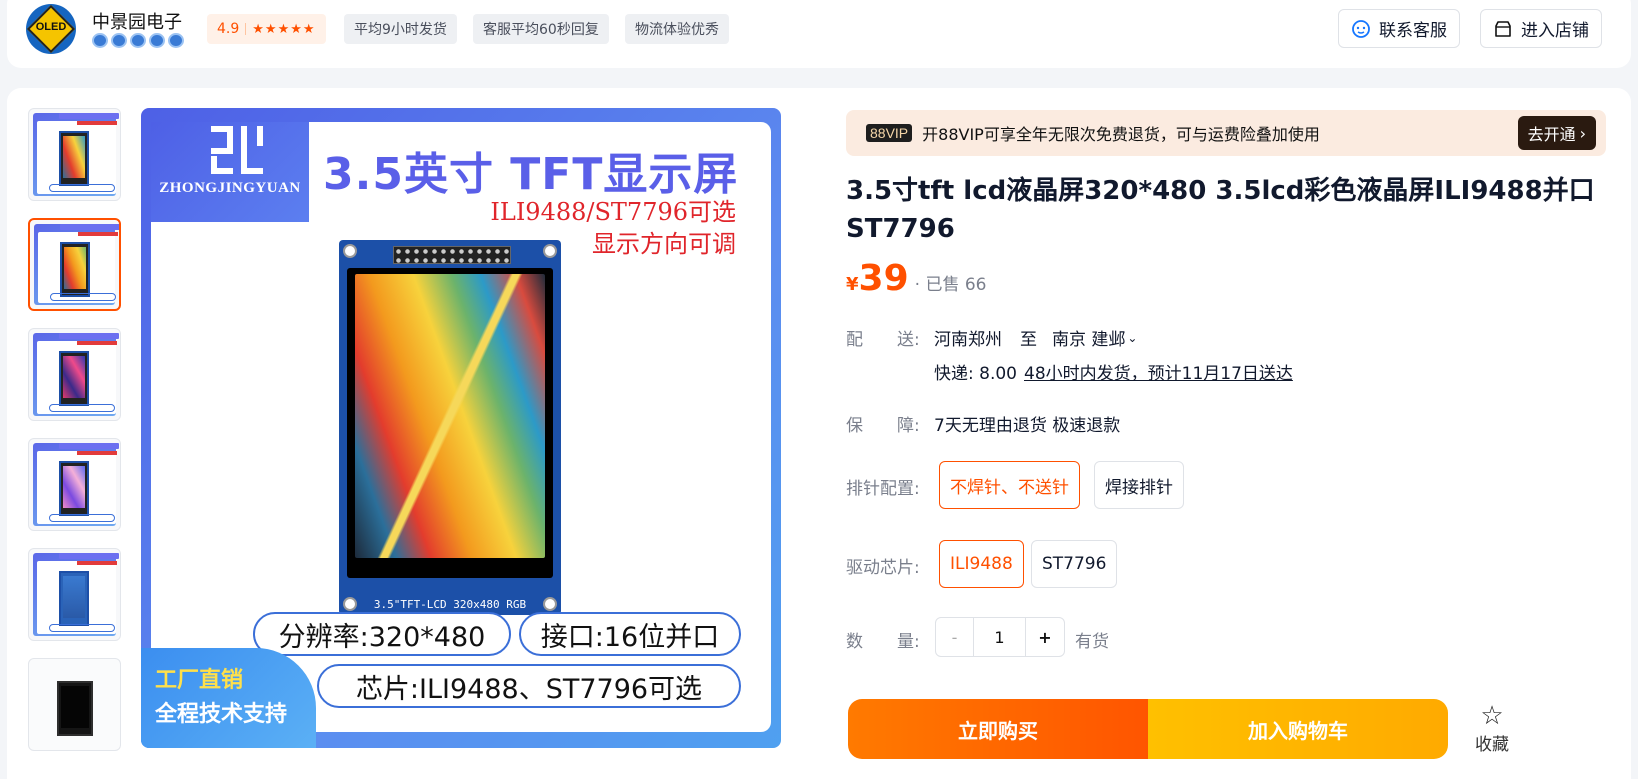  I want to click on price-value: 39, so click(883, 278).